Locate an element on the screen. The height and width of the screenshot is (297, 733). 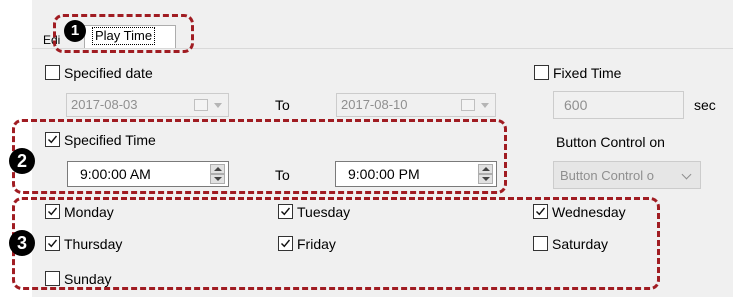
callout-badge-2: 2 is located at coordinates (22, 161).